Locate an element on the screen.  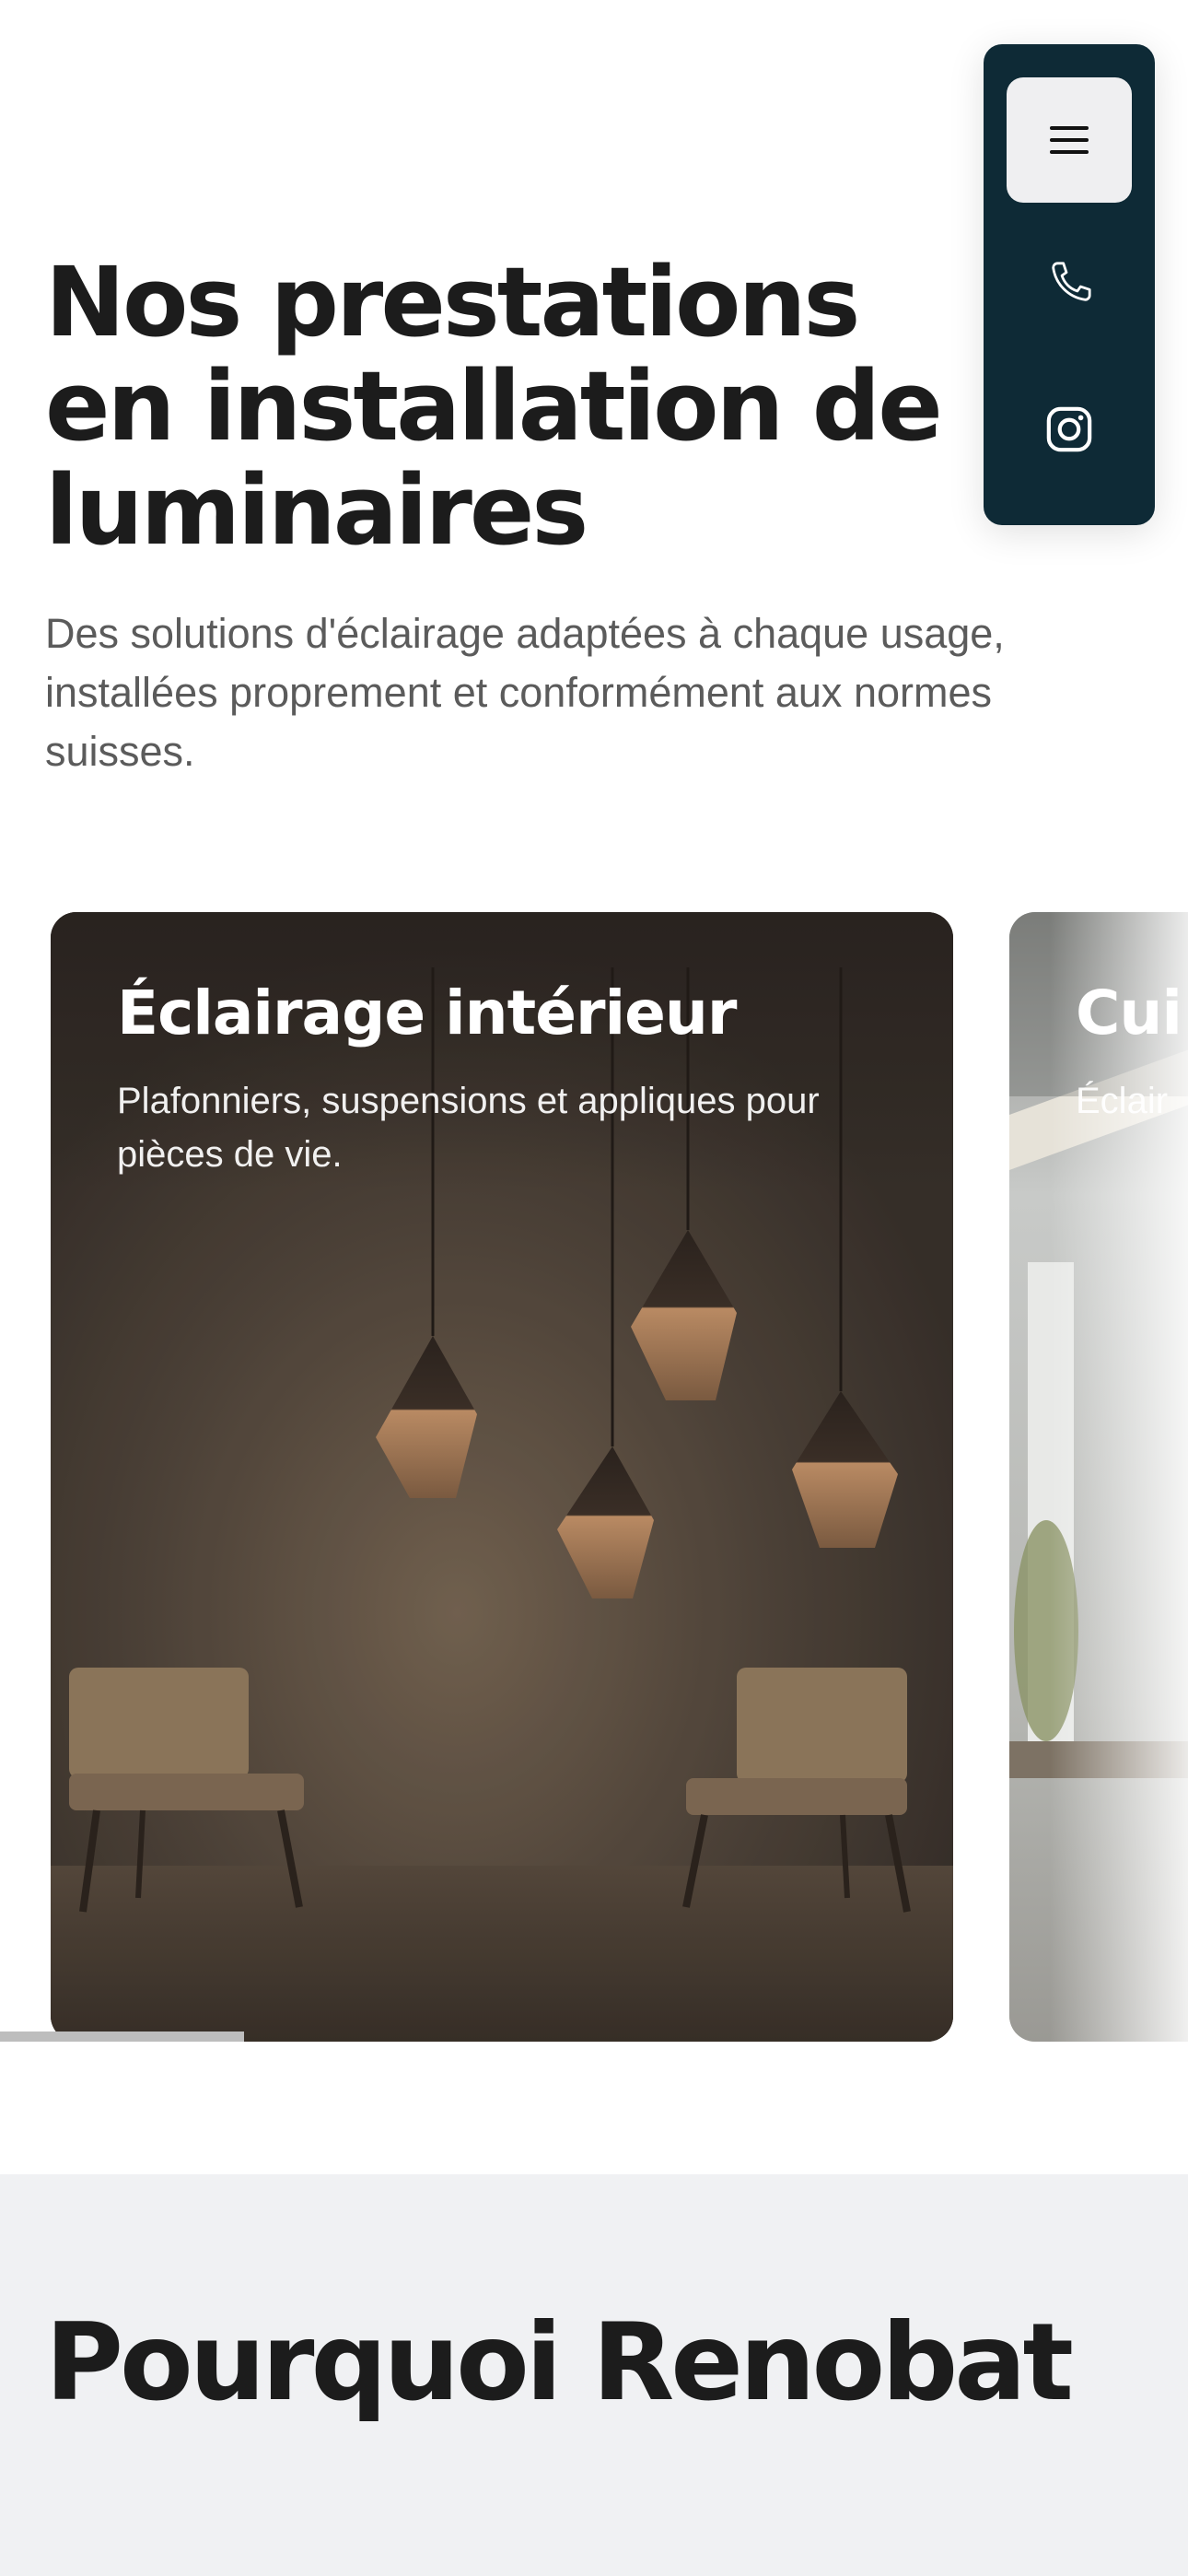
menu-button is located at coordinates (1069, 140).